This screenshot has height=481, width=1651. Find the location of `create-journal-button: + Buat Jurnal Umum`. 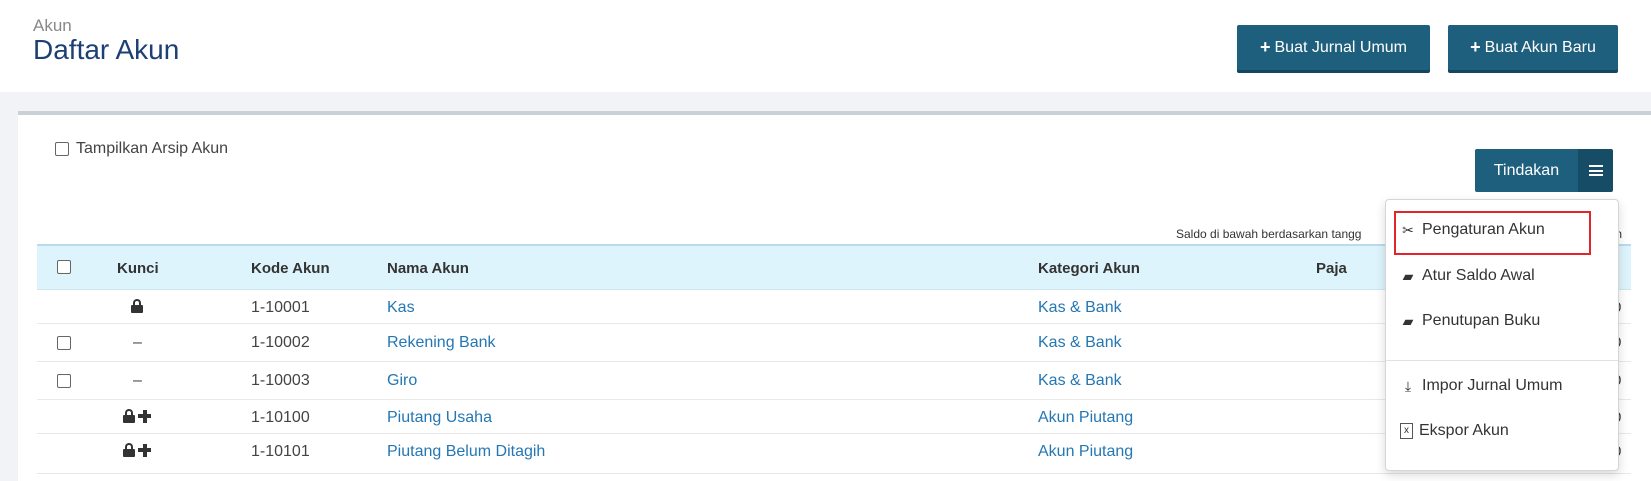

create-journal-button: + Buat Jurnal Umum is located at coordinates (1333, 47).